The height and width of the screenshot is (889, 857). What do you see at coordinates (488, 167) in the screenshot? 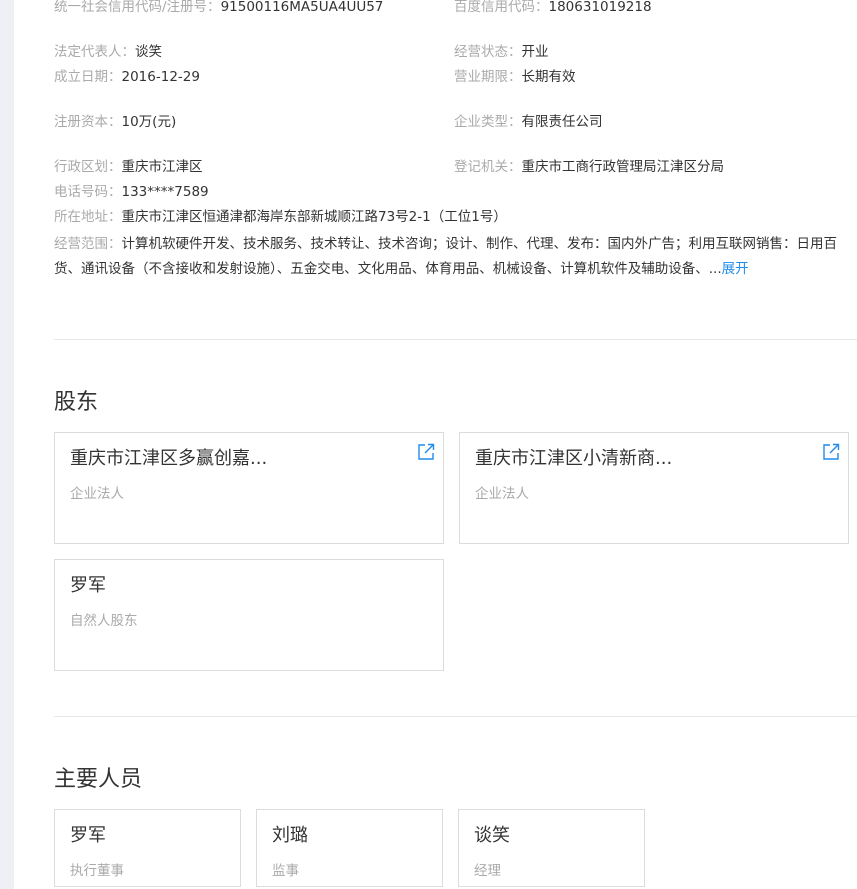
I see `registry-label: 登记机关：` at bounding box center [488, 167].